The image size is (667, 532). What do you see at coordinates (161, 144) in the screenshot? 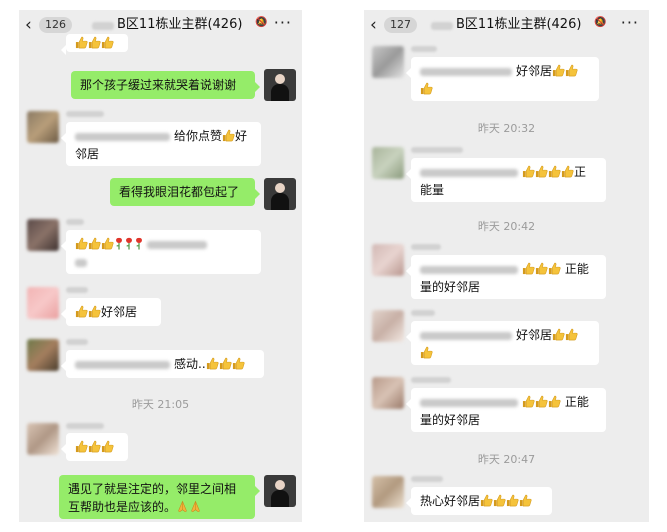
I see `message-bubble: 给你点赞好邻居` at bounding box center [161, 144].